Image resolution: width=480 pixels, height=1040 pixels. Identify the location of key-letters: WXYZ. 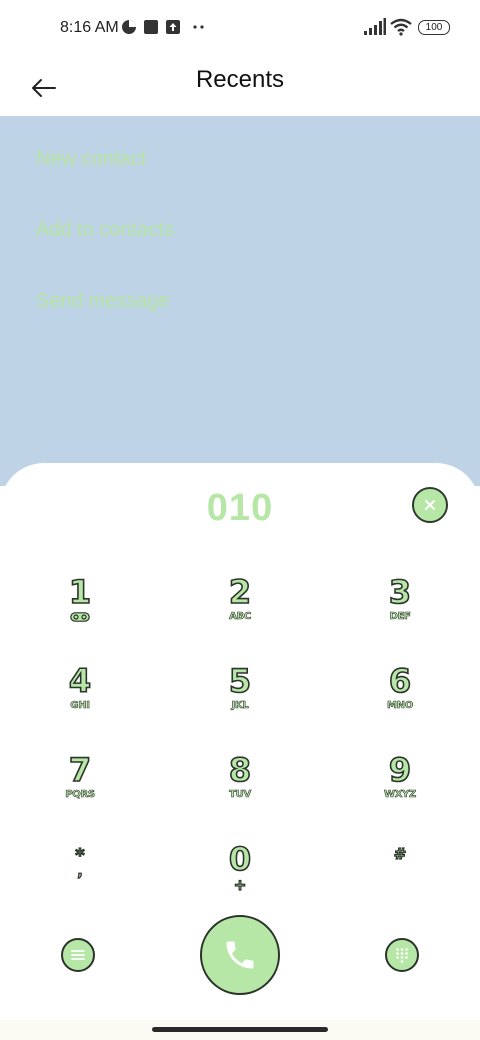
(400, 795).